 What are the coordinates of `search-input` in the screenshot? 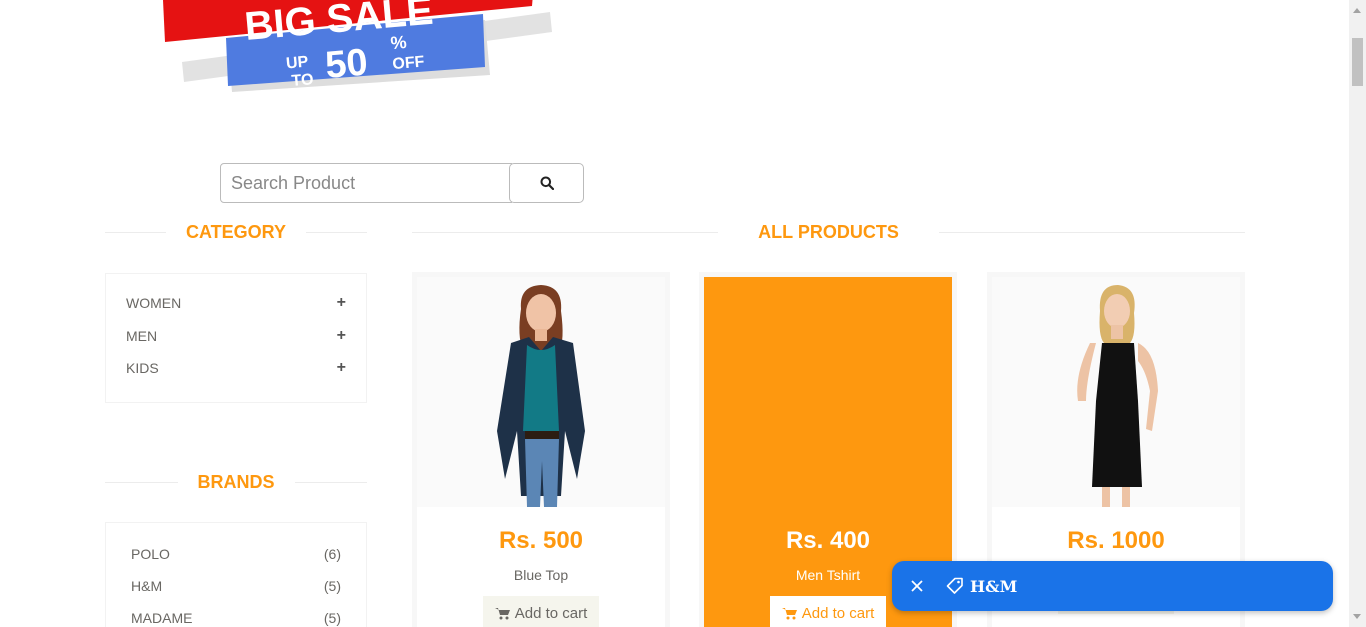 It's located at (366, 183).